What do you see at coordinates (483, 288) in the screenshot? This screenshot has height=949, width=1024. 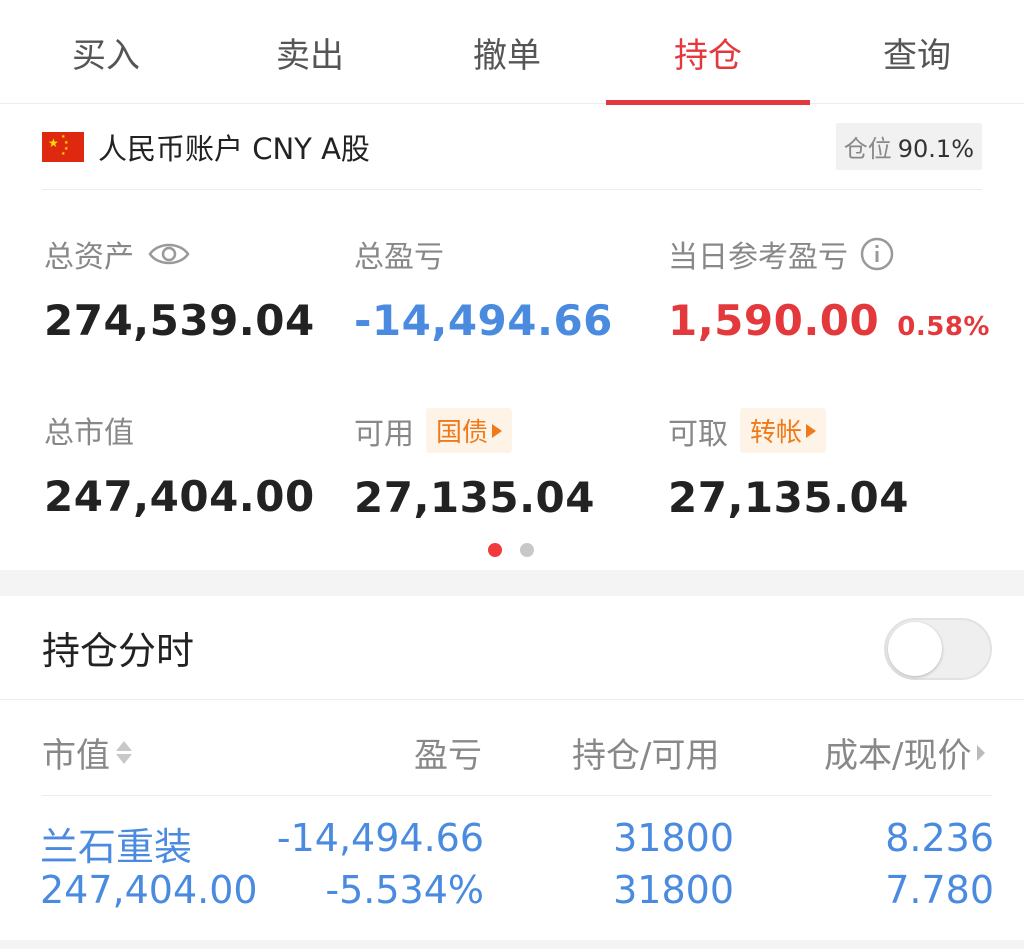 I see `total-pnl-block: 总盈亏 -14,494.66` at bounding box center [483, 288].